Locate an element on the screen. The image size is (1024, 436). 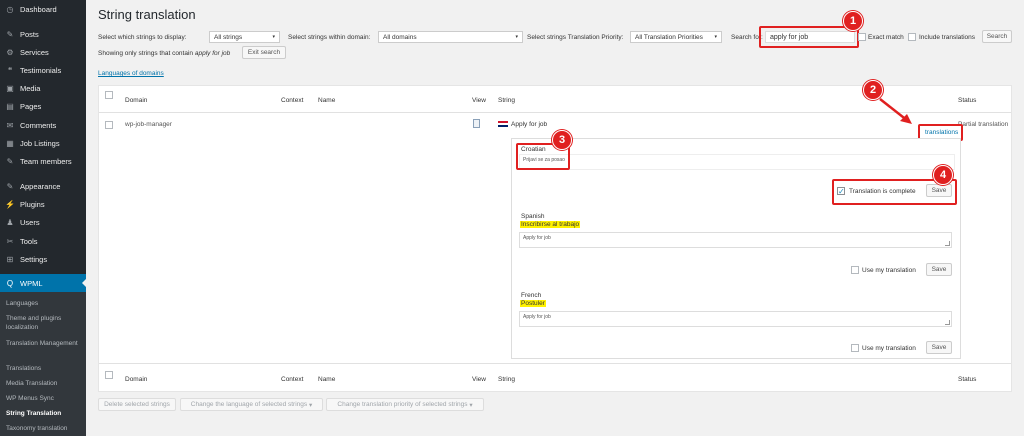
submenu-item-languages: Languages is located at coordinates (45, 303).